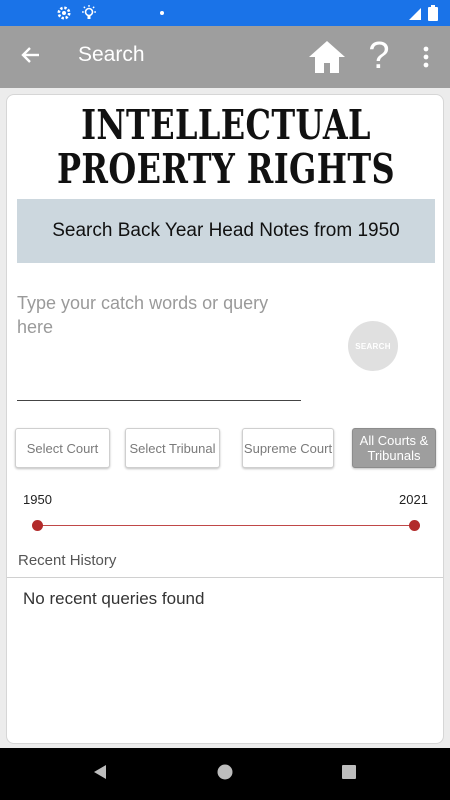 The height and width of the screenshot is (800, 450). Describe the element at coordinates (225, 577) in the screenshot. I see `history-divider` at that location.